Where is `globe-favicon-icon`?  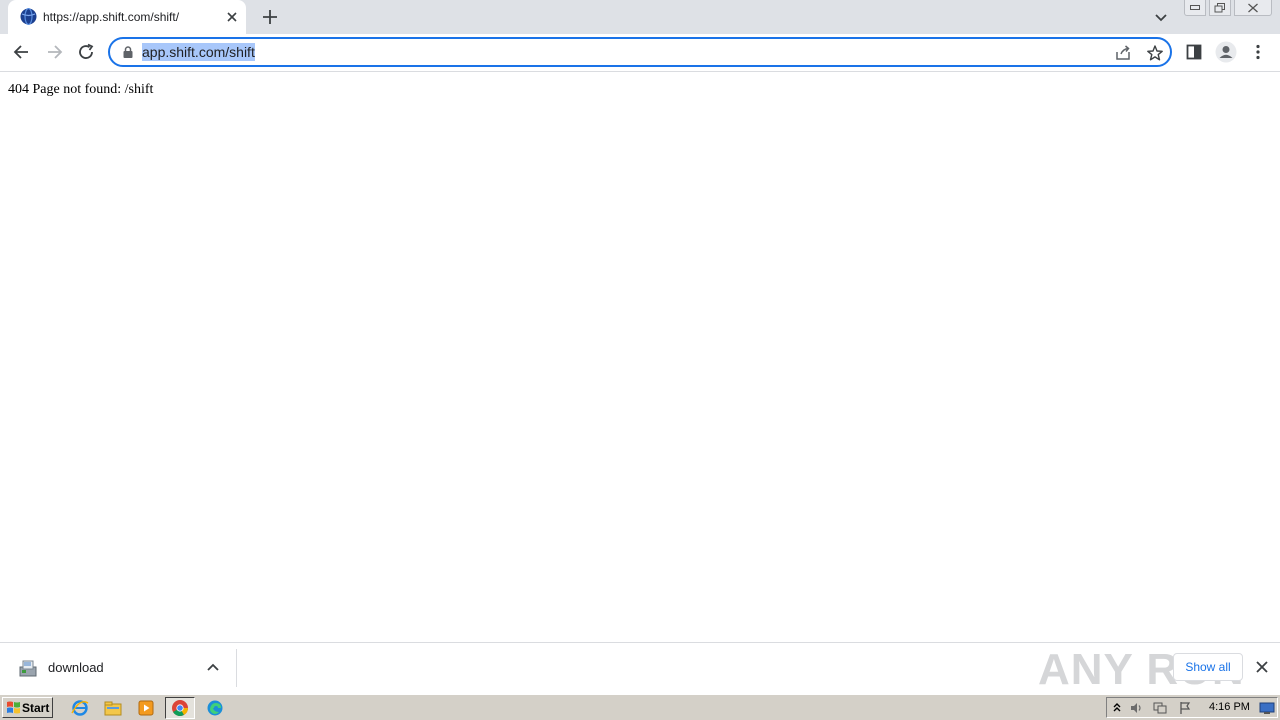
globe-favicon-icon is located at coordinates (28, 16).